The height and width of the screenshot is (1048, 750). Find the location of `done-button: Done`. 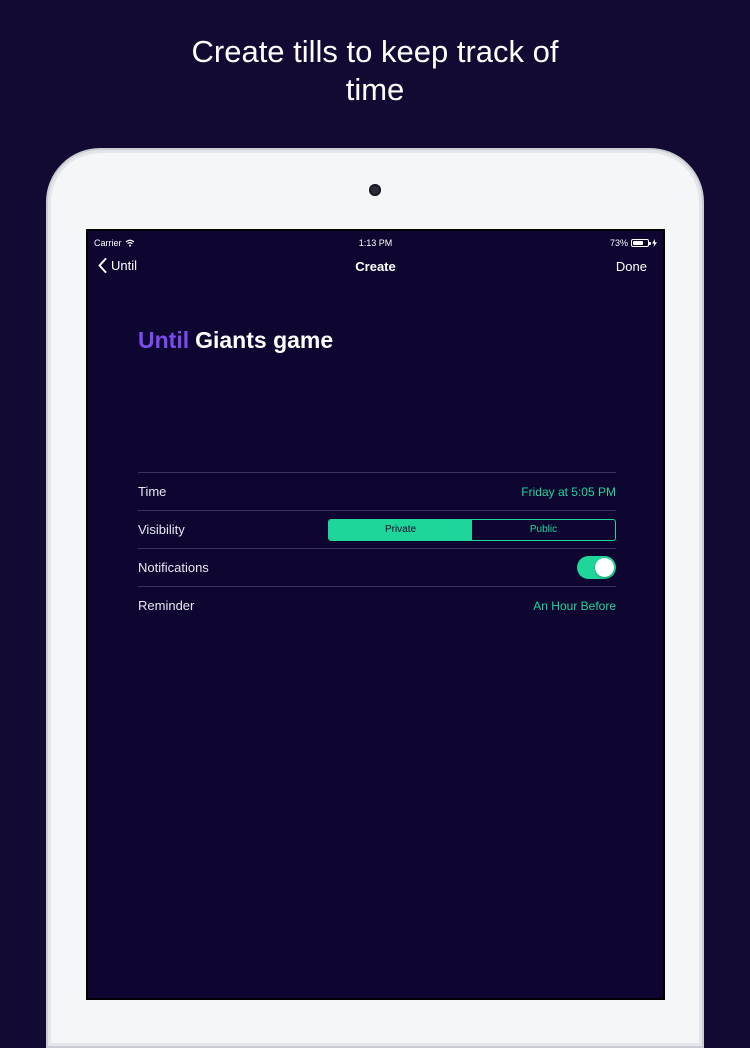

done-button: Done is located at coordinates (631, 266).